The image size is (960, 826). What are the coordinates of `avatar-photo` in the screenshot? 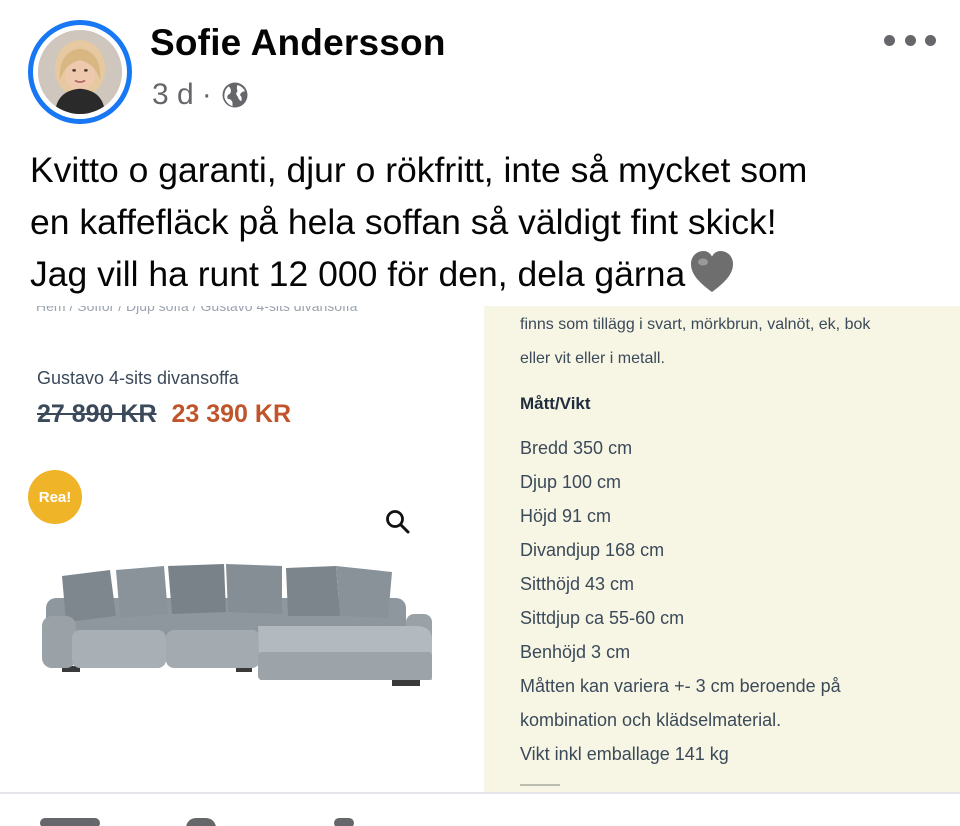 It's located at (80, 72).